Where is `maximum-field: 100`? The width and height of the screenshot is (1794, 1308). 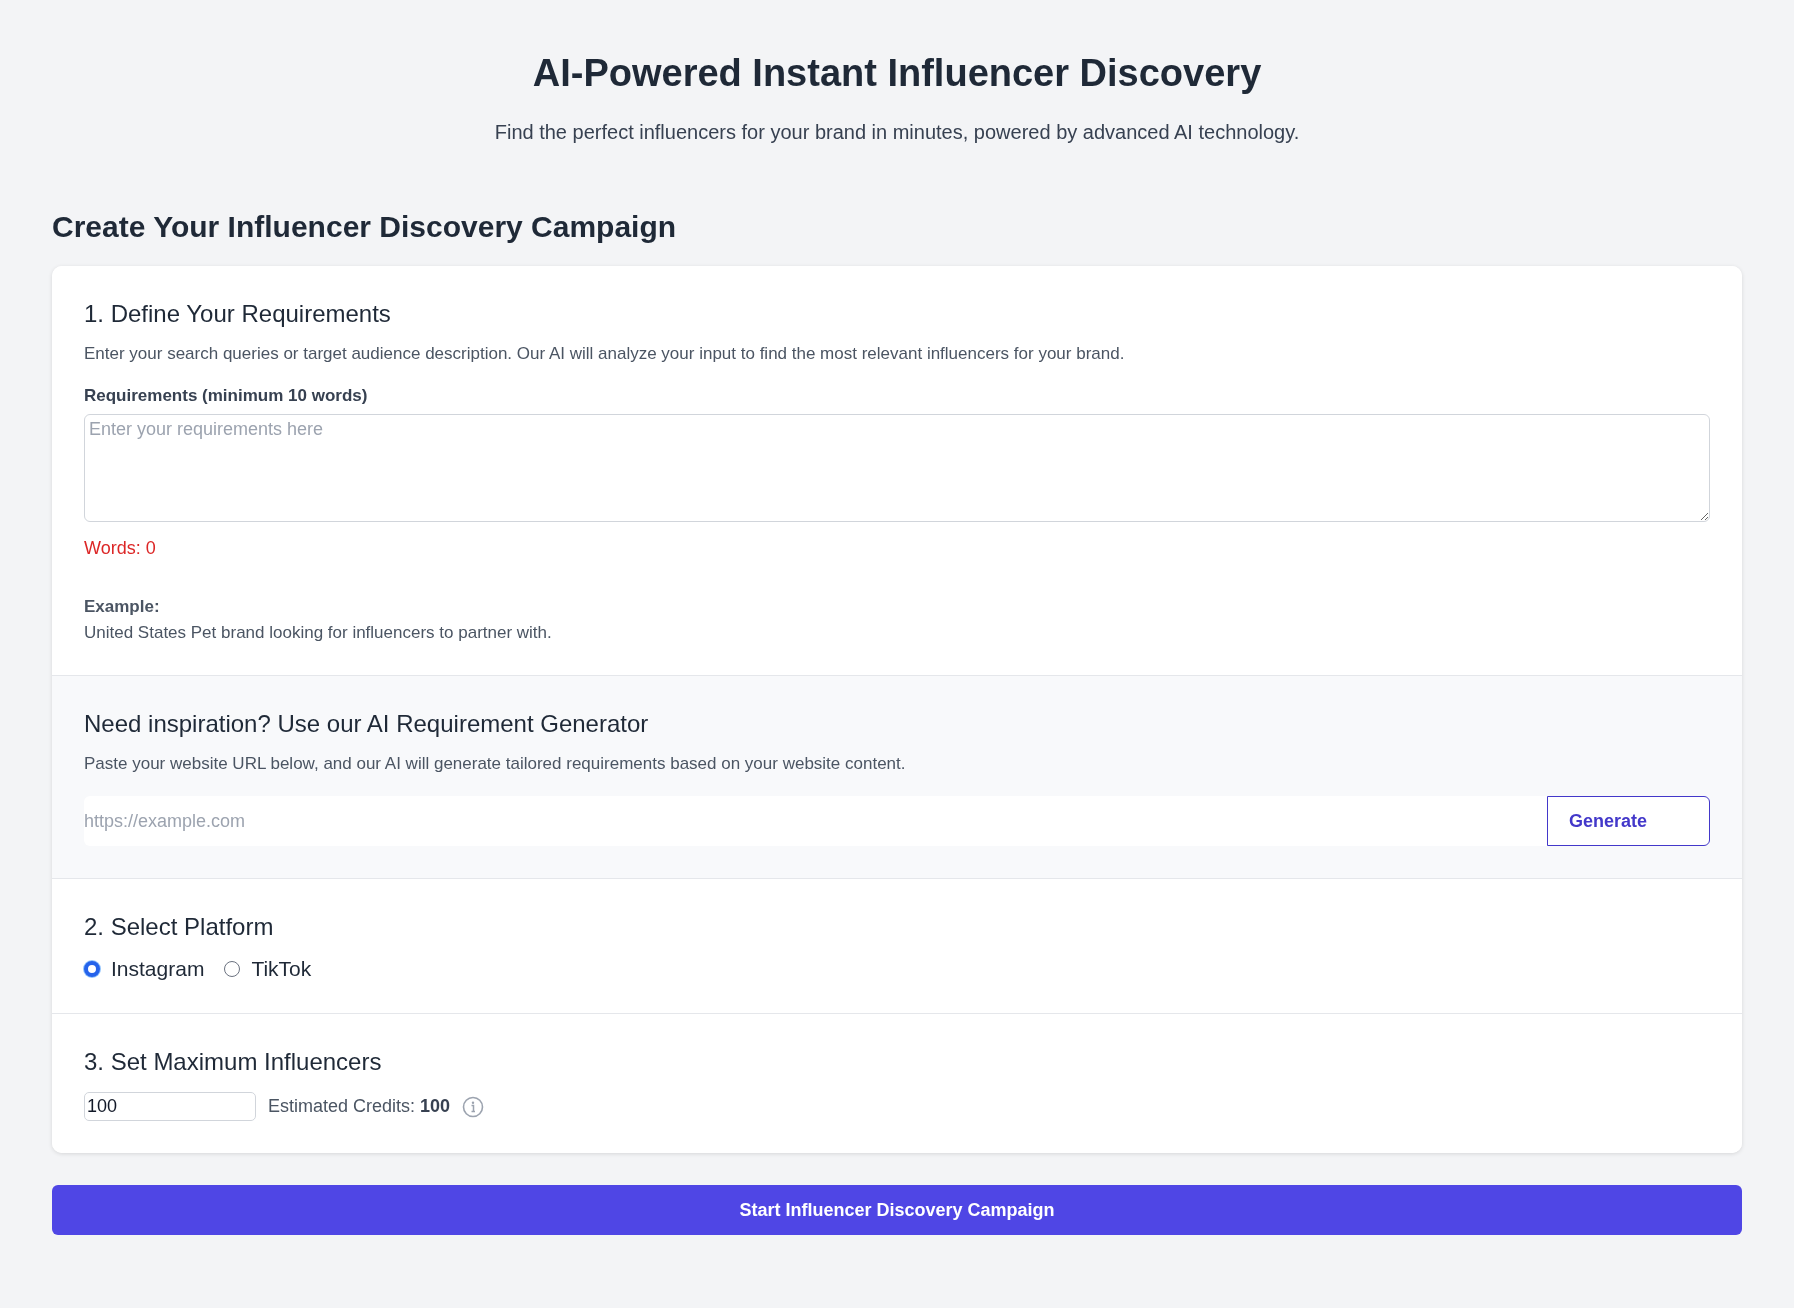 maximum-field: 100 is located at coordinates (170, 1106).